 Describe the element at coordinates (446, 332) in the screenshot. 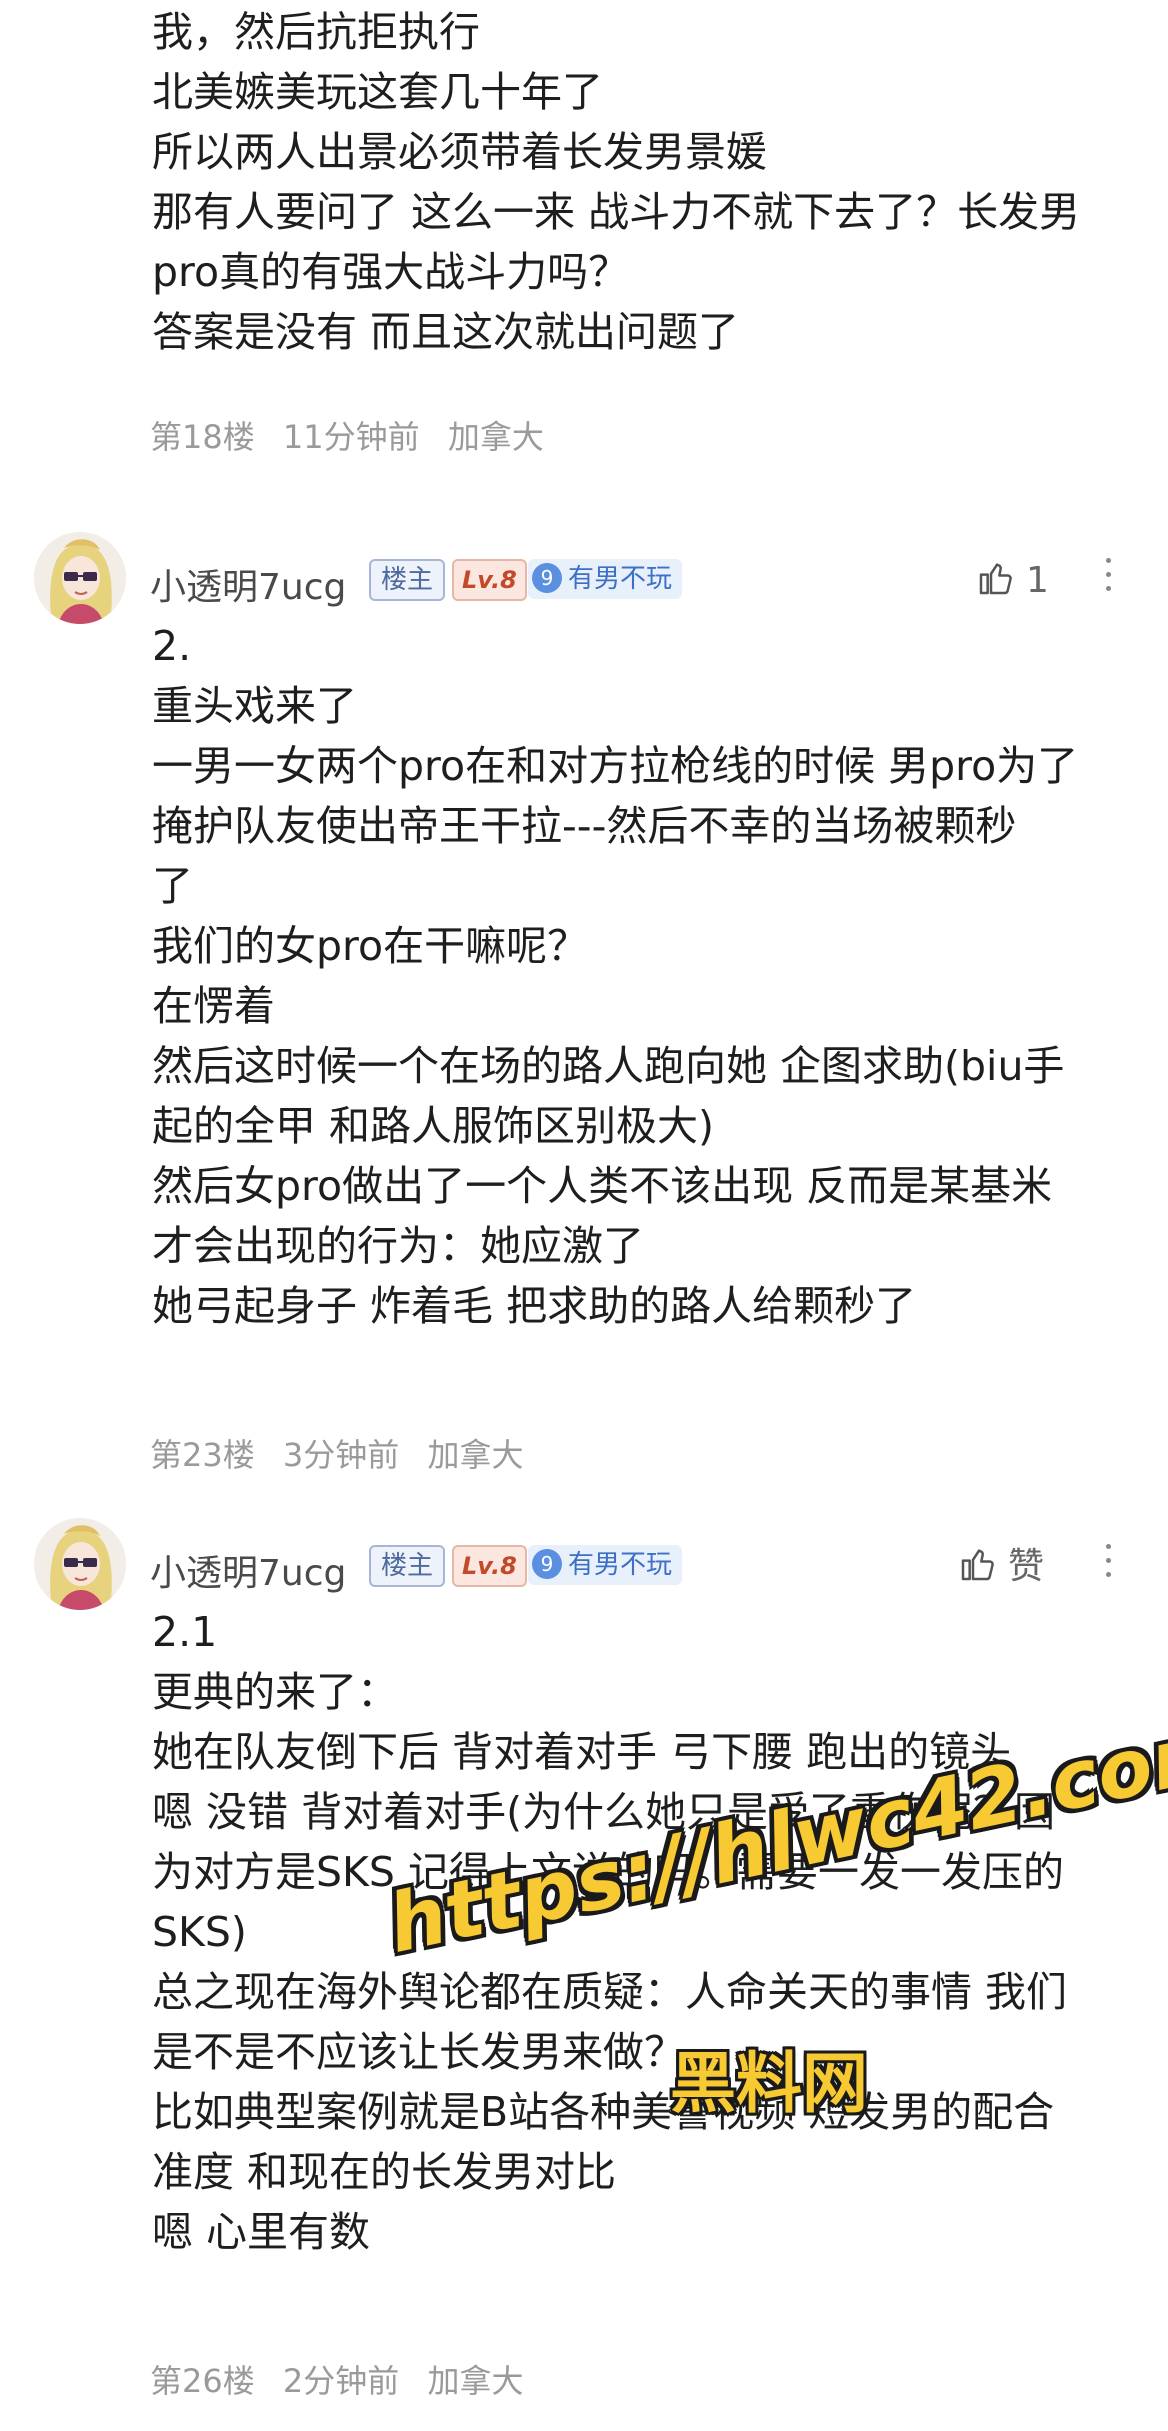

I see `comment-line: 答案是没有 而且这次就出问题了` at that location.